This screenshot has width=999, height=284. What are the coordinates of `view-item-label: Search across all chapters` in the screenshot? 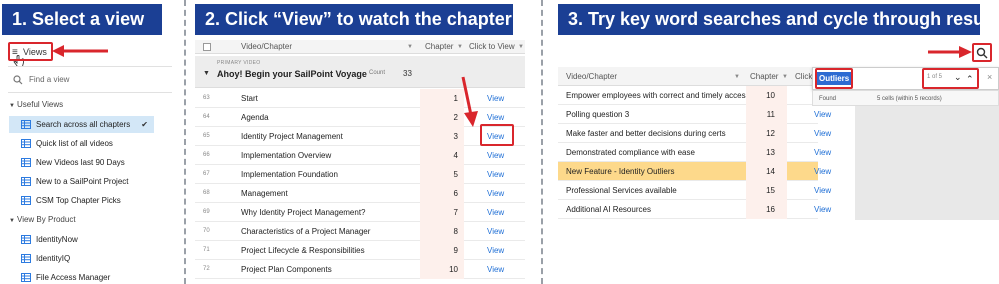 It's located at (83, 124).